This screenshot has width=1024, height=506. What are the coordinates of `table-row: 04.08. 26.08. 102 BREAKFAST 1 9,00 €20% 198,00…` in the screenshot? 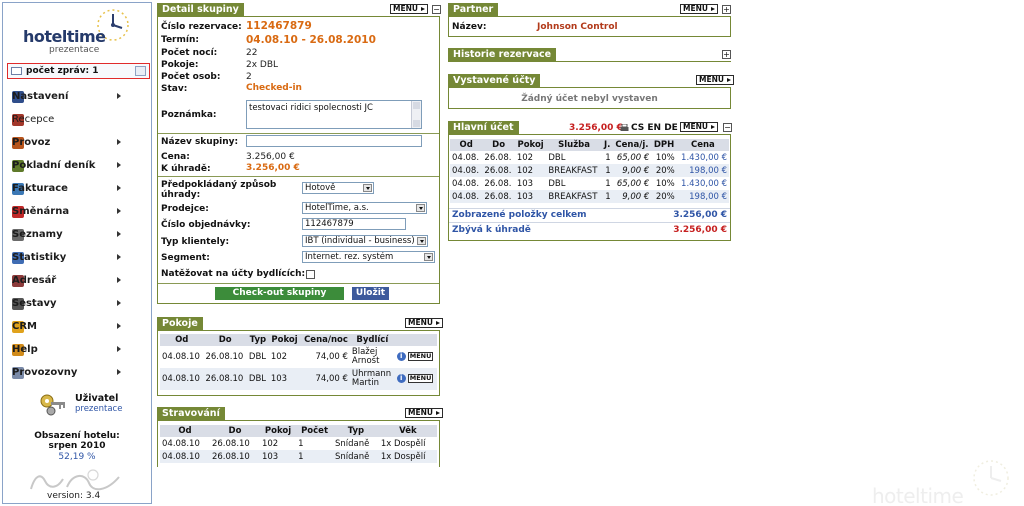 It's located at (589, 170).